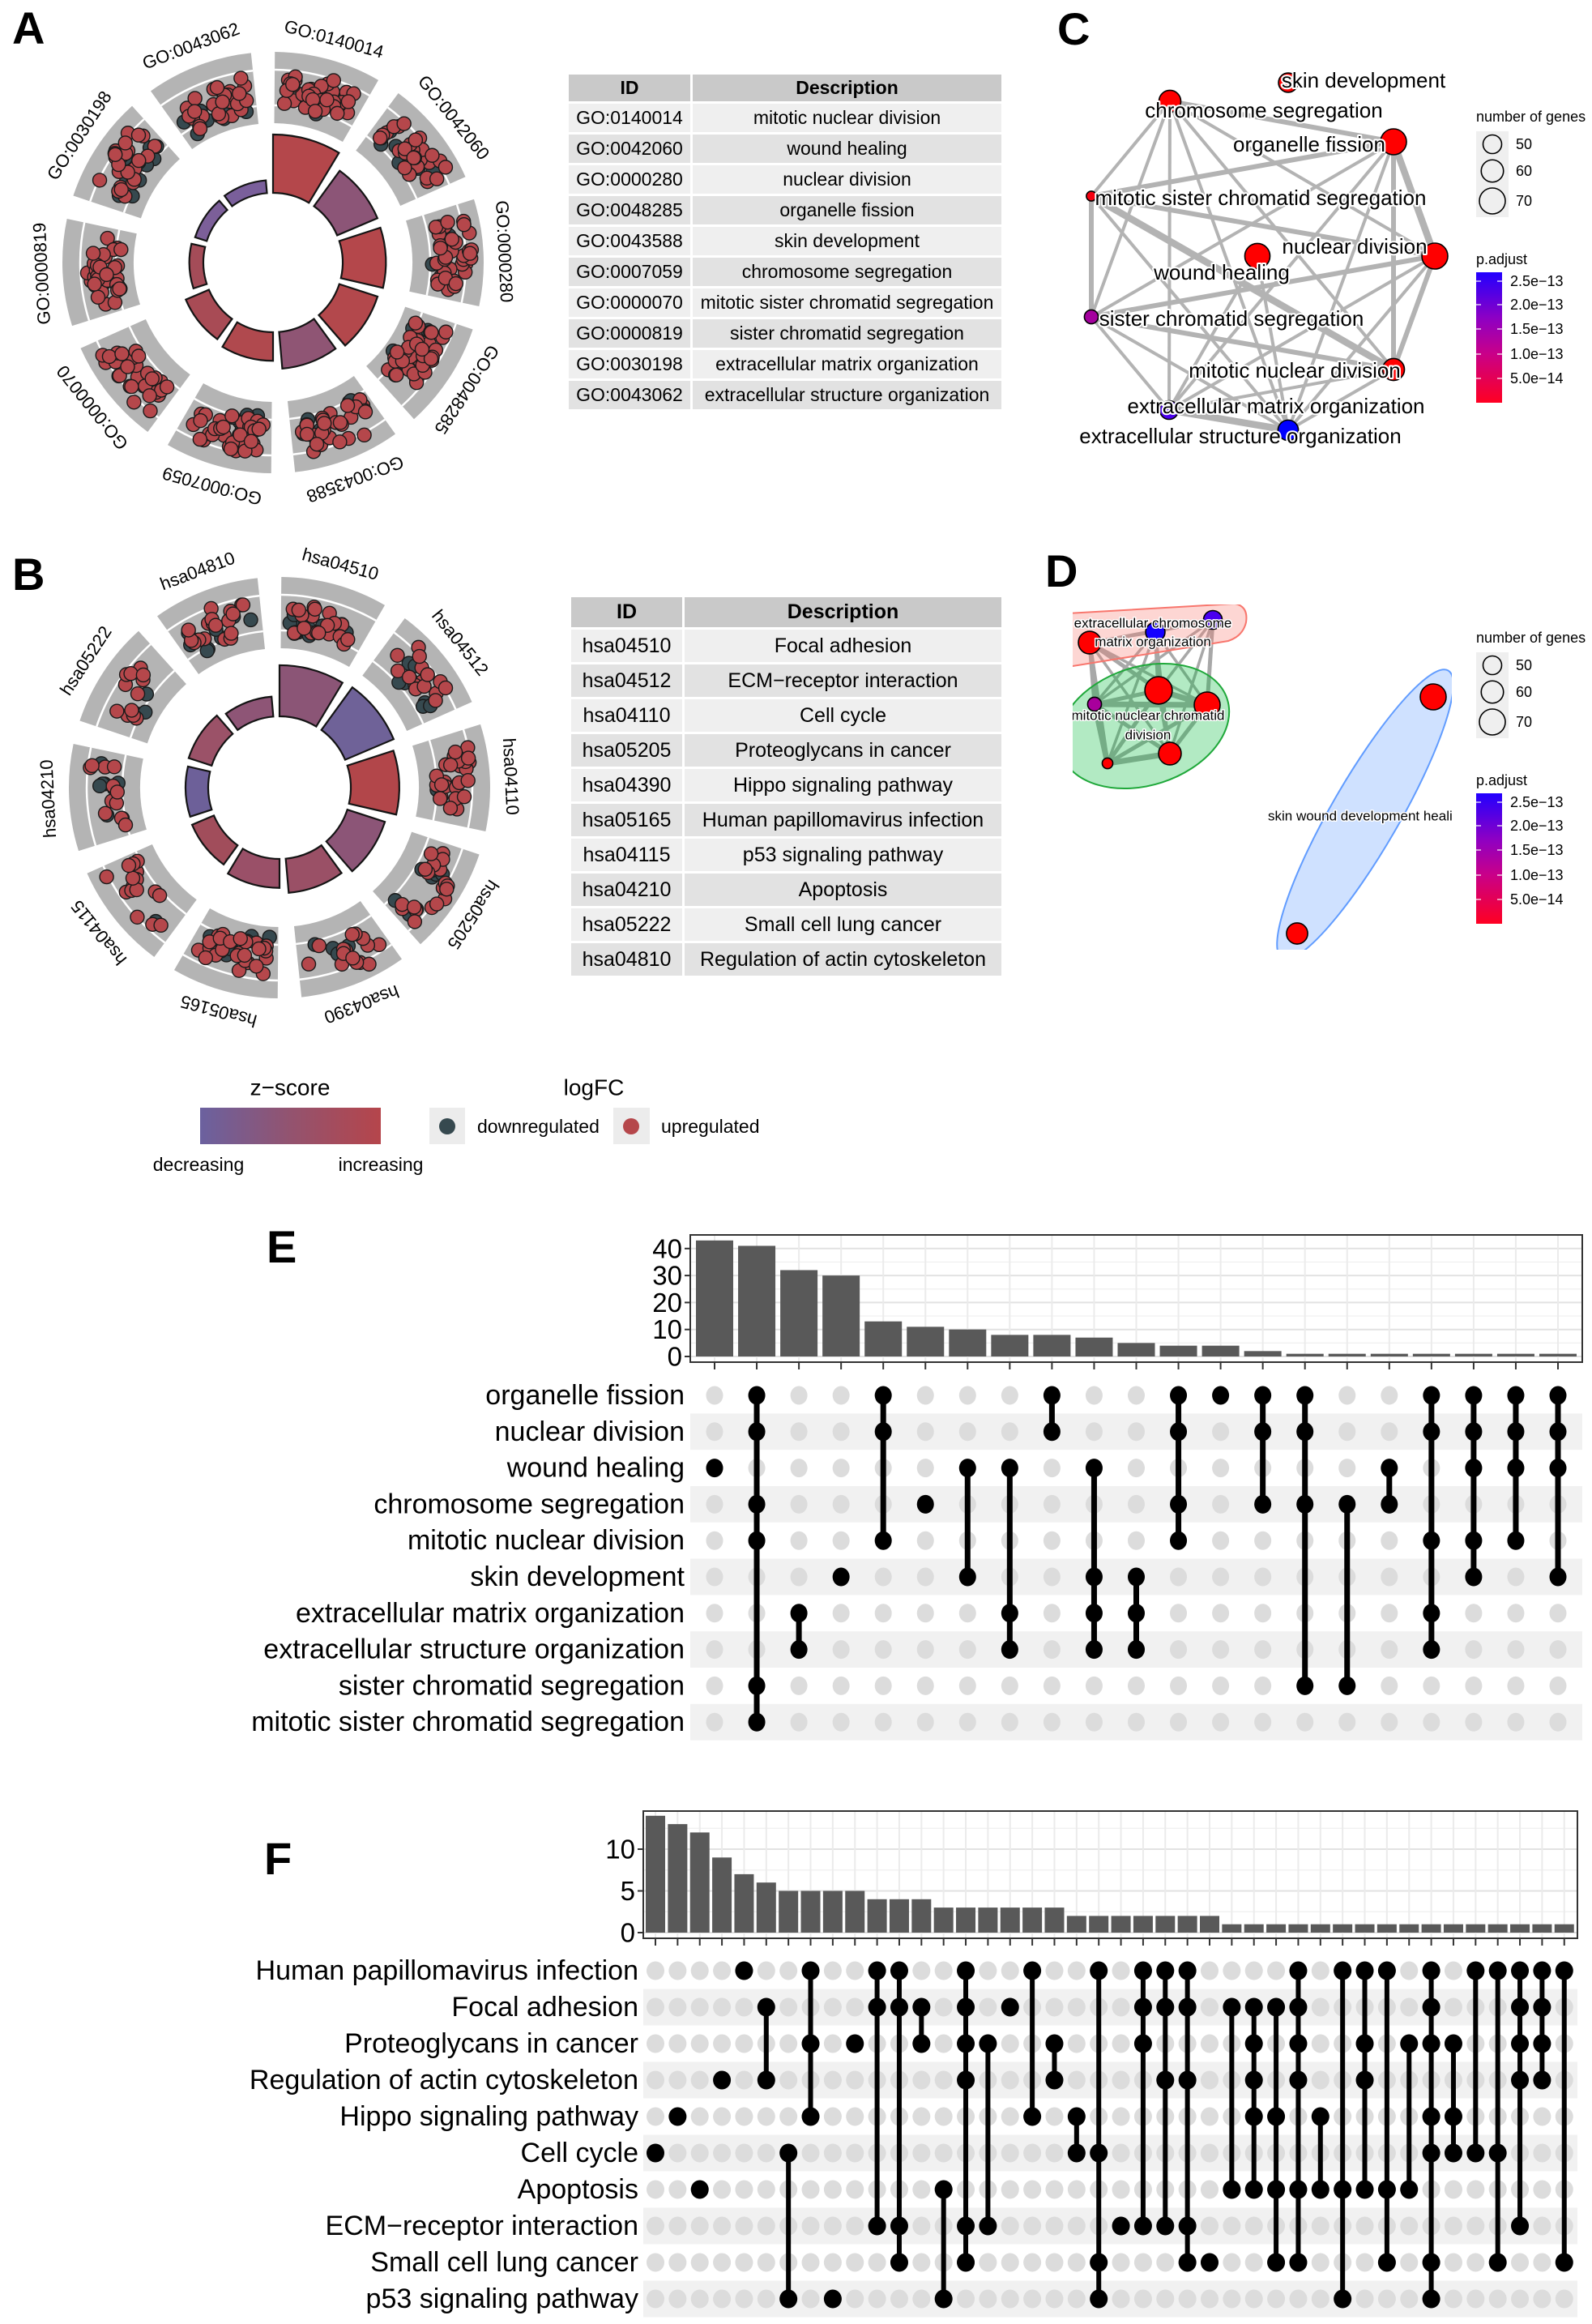 Image resolution: width=1592 pixels, height=2324 pixels. What do you see at coordinates (847, 364) in the screenshot?
I see `table-cell-description: extracellular matrix organization` at bounding box center [847, 364].